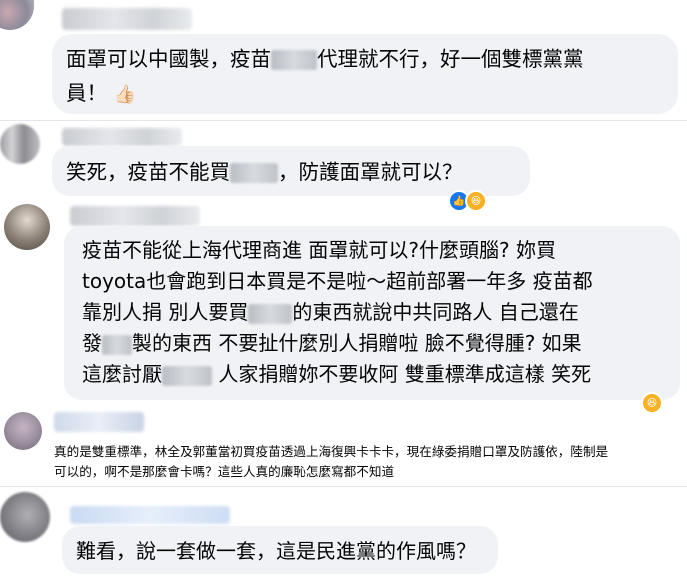  Describe the element at coordinates (276, 551) in the screenshot. I see `comment-text: 難看，說一套做一套，這是民進黨的作風嗎？` at that location.